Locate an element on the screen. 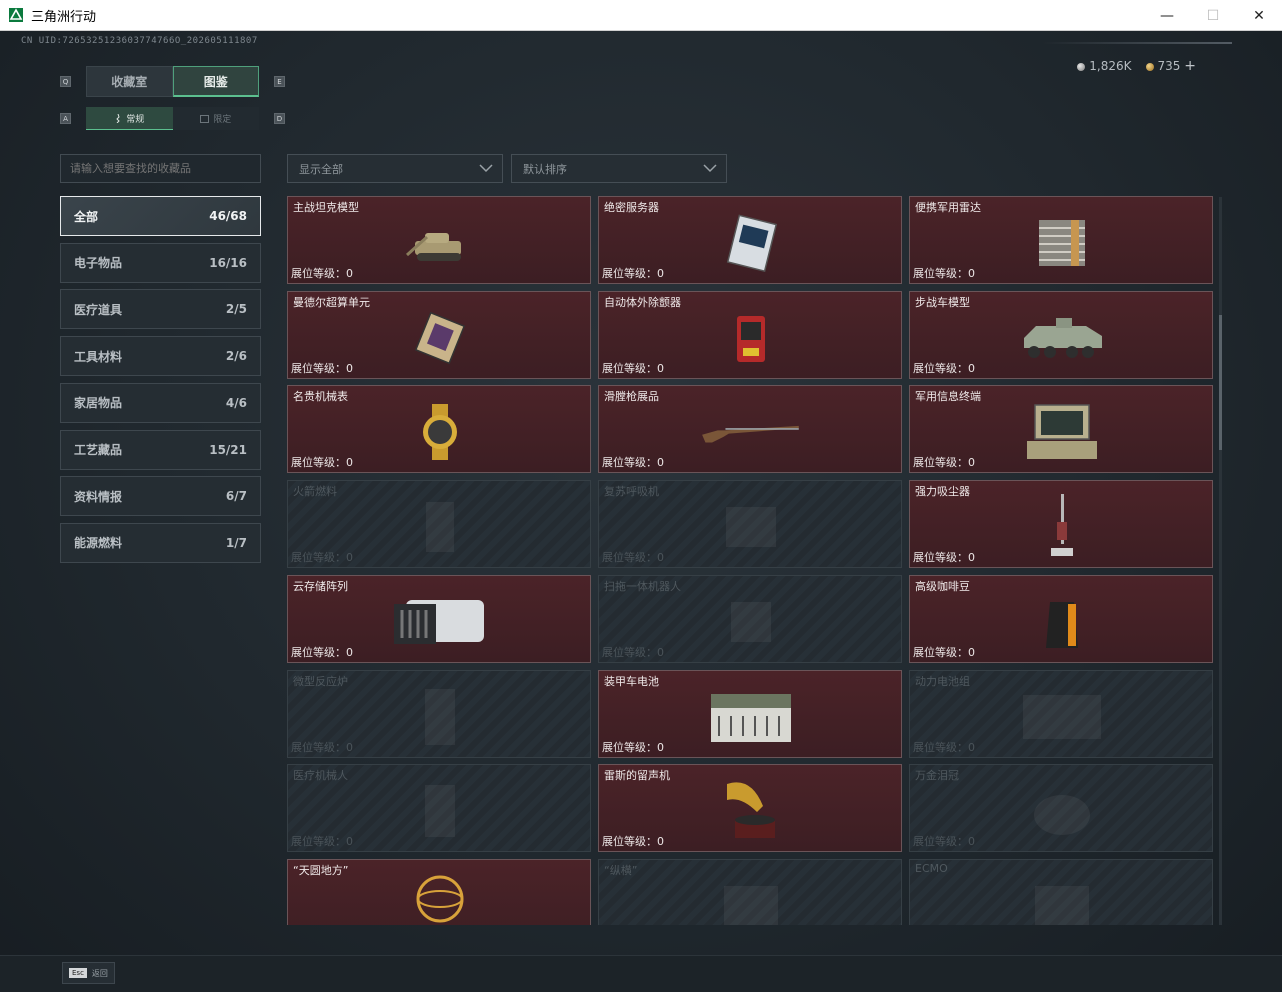 This screenshot has width=1282, height=992. collection-card: ECMO is located at coordinates (1061, 891).